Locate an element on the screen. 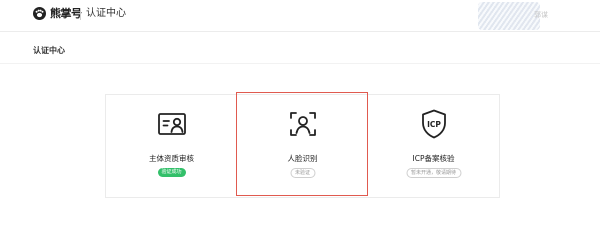 The width and height of the screenshot is (600, 250). icp-shield-icon: ICP is located at coordinates (434, 124).